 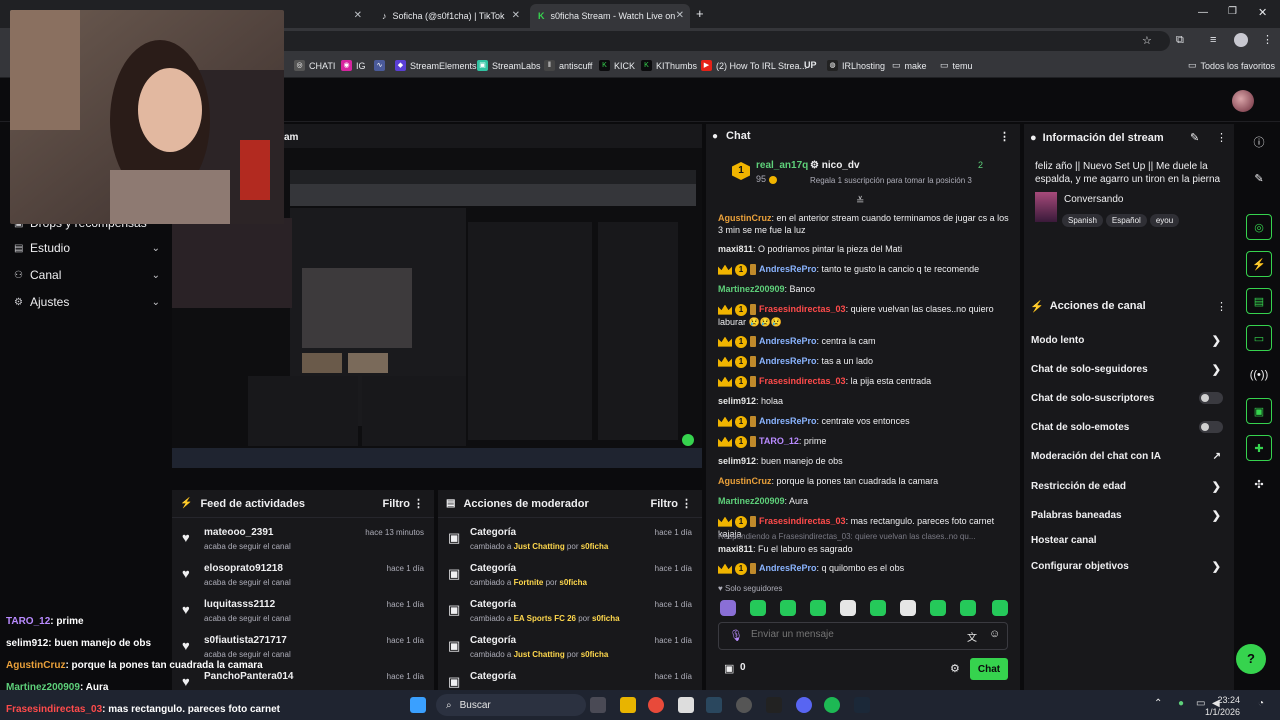 I want to click on chat-input, so click(x=851, y=634).